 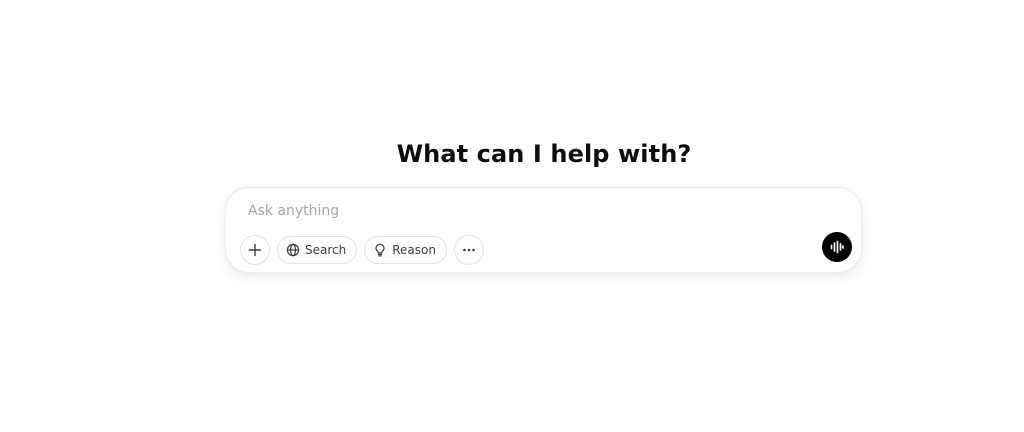 What do you see at coordinates (362, 250) in the screenshot?
I see `composer-toolbar: Search Reason` at bounding box center [362, 250].